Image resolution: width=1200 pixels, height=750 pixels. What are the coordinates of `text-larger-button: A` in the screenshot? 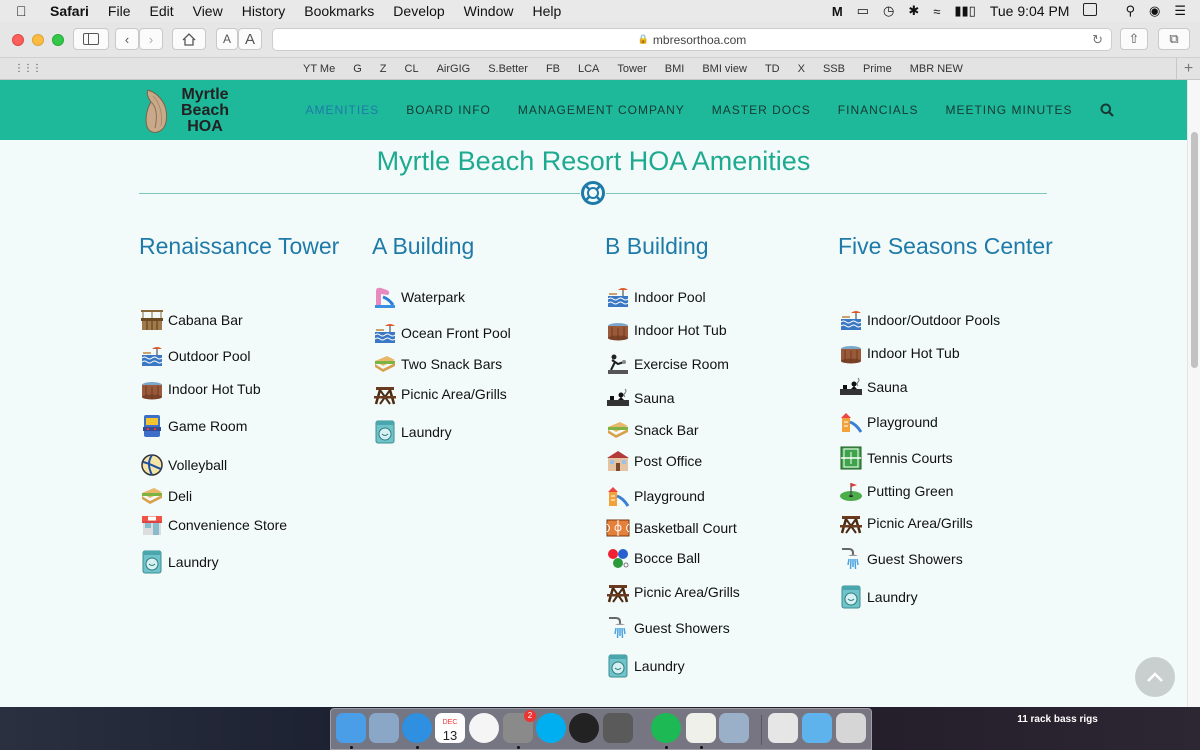 It's located at (250, 39).